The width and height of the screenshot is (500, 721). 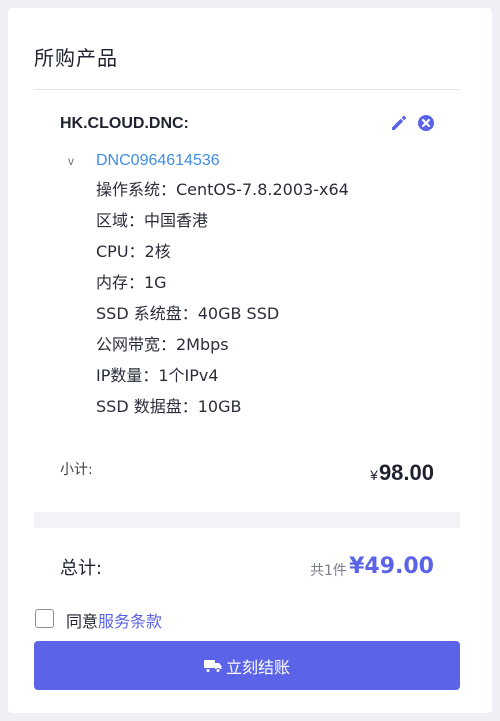 What do you see at coordinates (247, 89) in the screenshot?
I see `divider` at bounding box center [247, 89].